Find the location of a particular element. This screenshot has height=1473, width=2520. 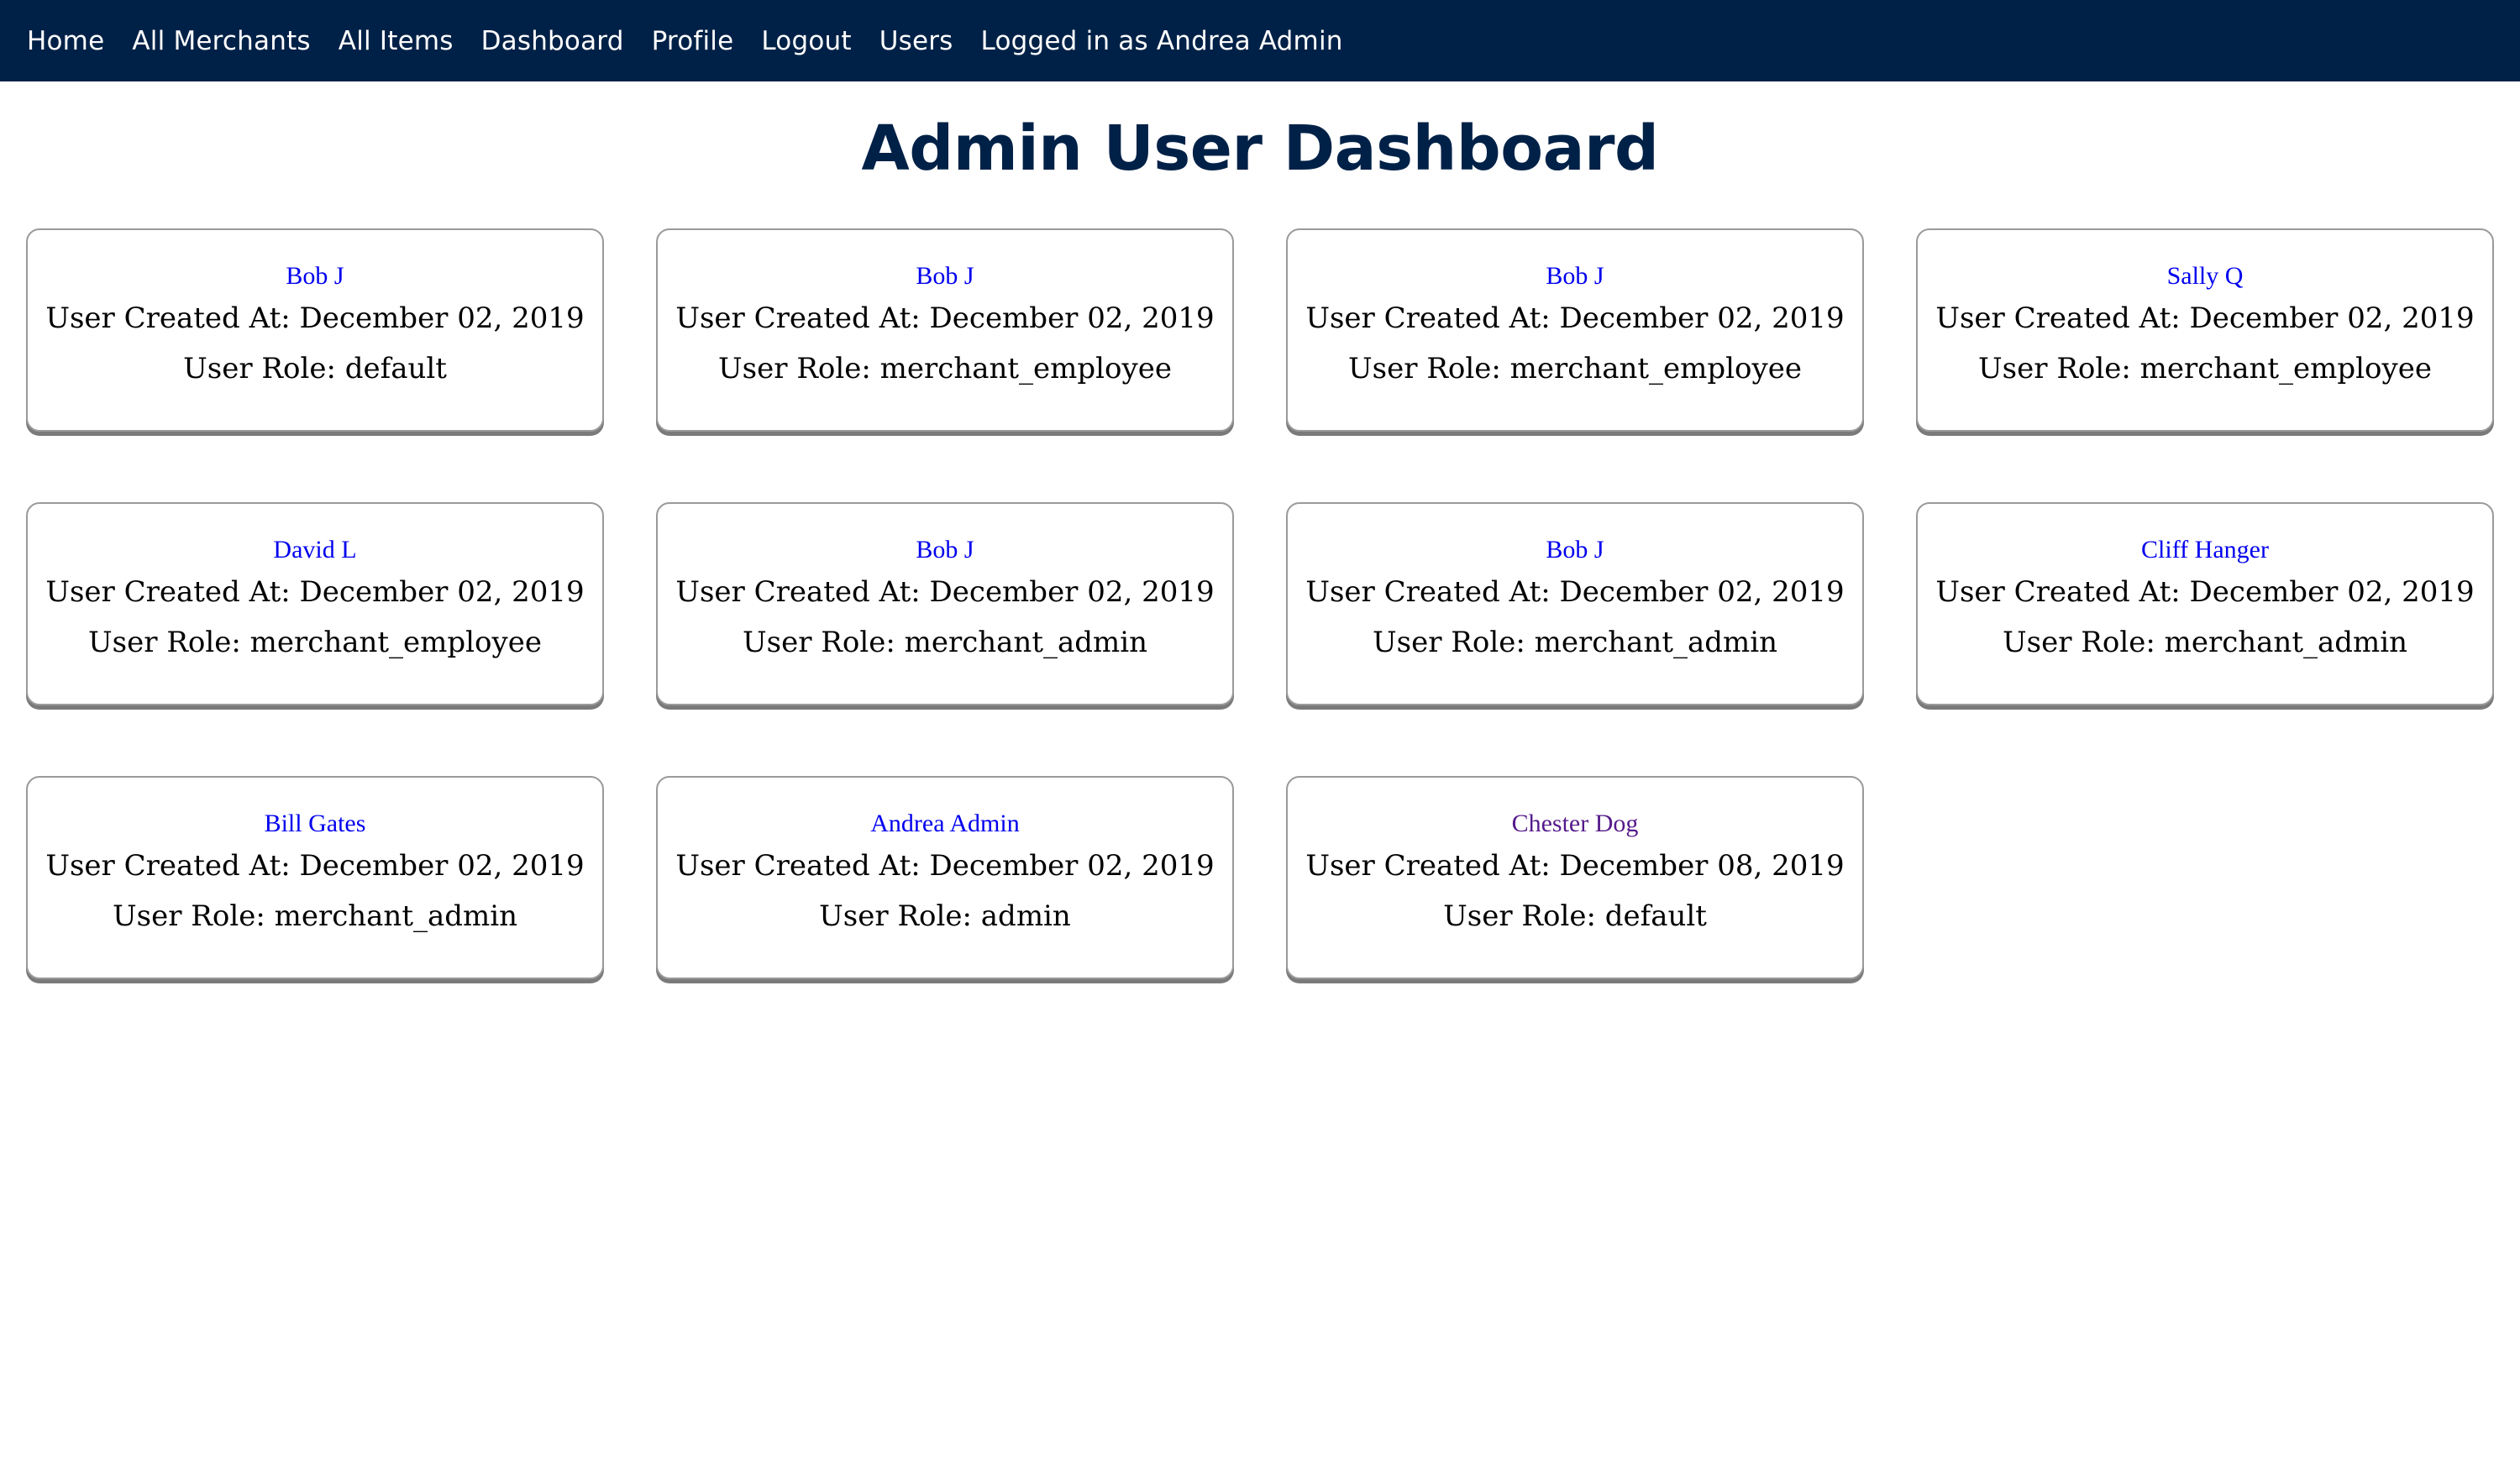

nav-link-all-items: All Items is located at coordinates (396, 41).